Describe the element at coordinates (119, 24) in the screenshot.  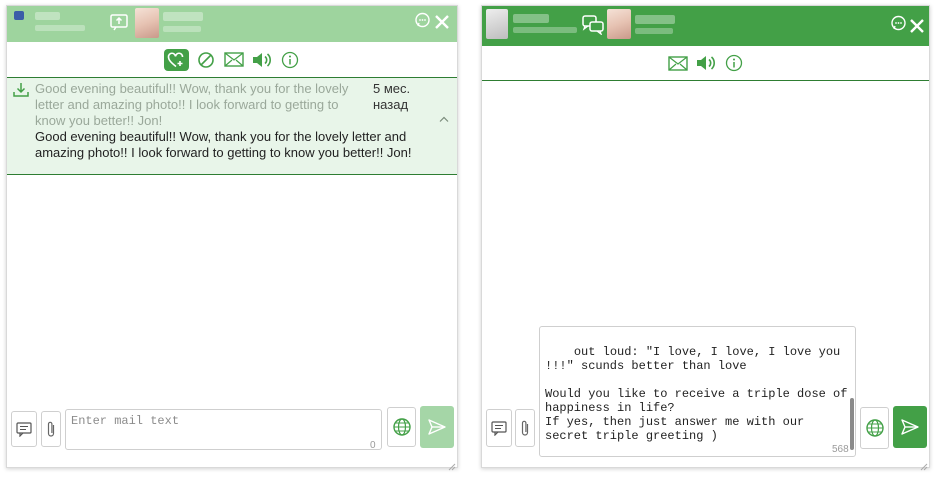
I see `upload-photo-icon` at that location.